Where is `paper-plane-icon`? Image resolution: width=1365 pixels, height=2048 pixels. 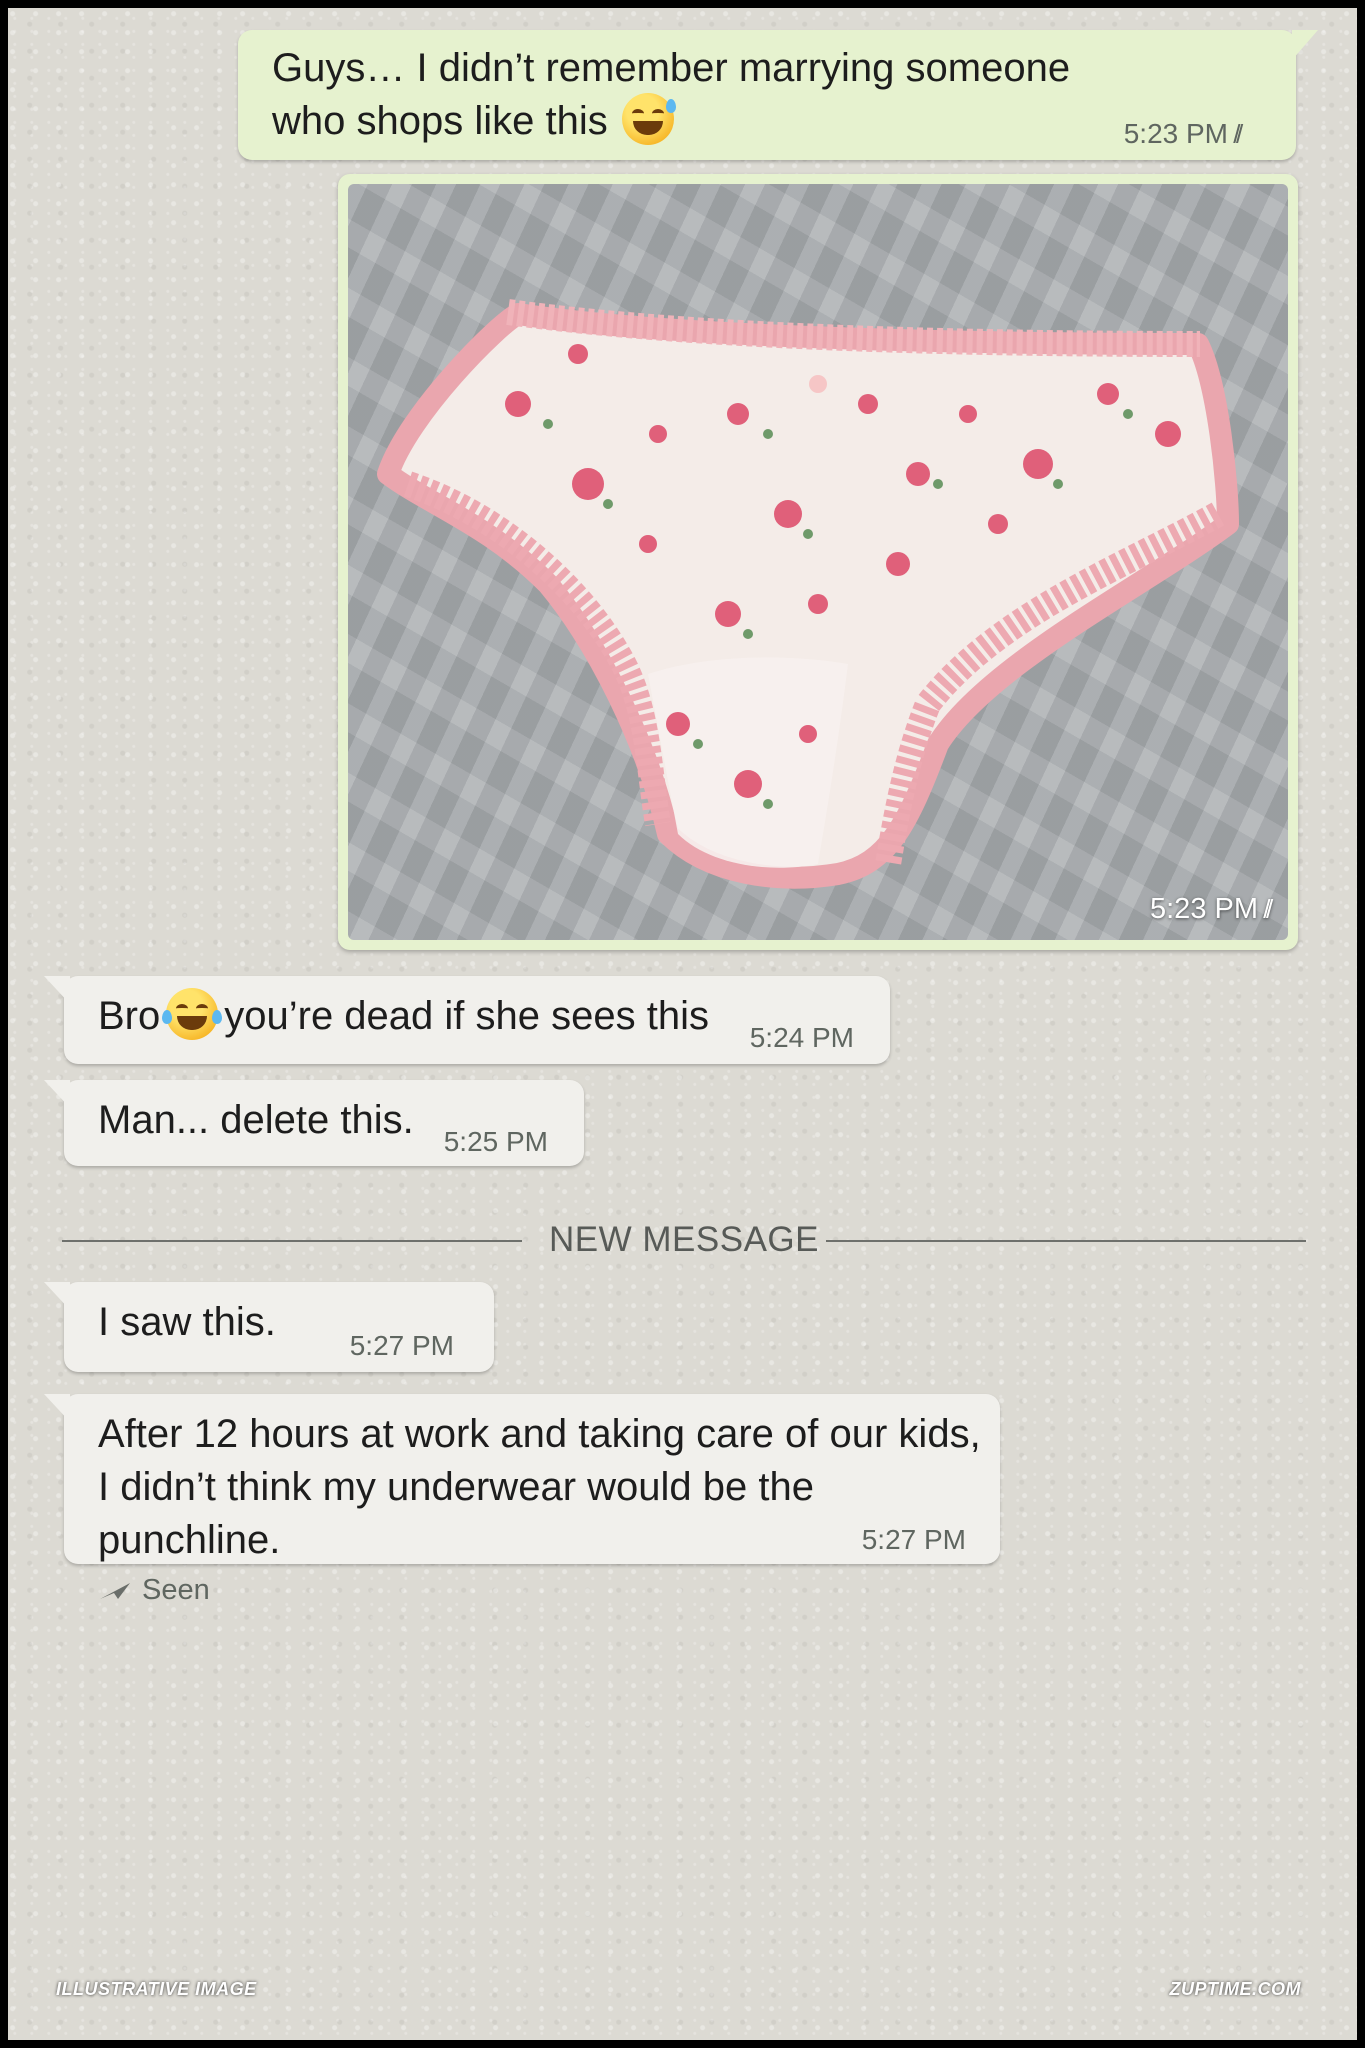 paper-plane-icon is located at coordinates (115, 1591).